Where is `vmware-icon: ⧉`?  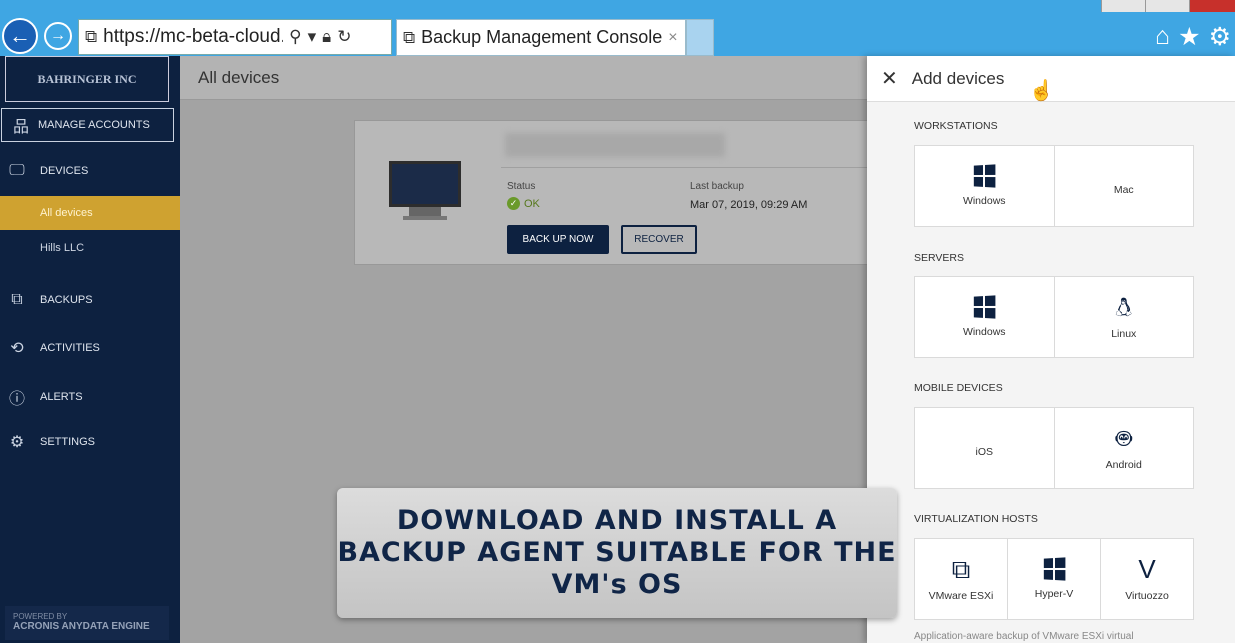
vmware-icon: ⧉ is located at coordinates (961, 569).